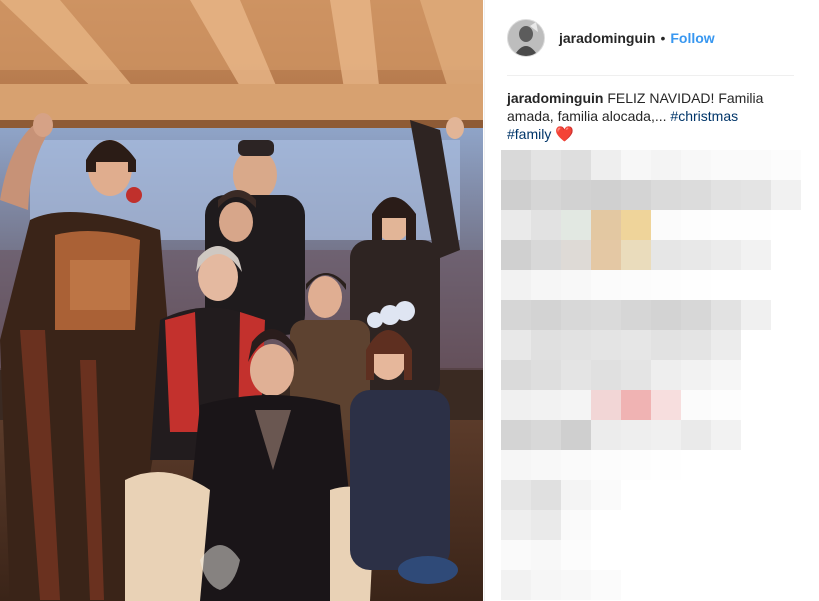  I want to click on hashtag-family: #family, so click(529, 134).